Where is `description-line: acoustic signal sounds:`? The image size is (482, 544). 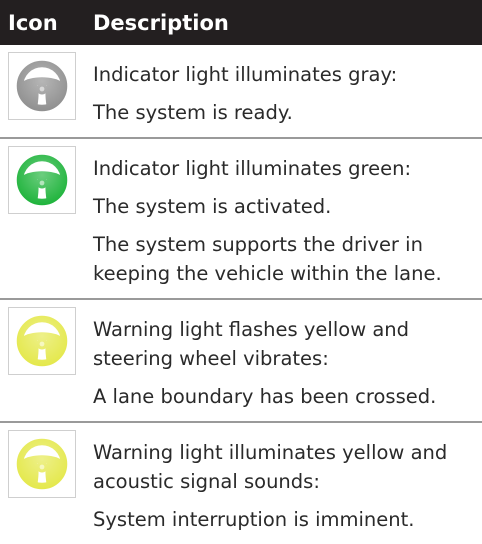 description-line: acoustic signal sounds: is located at coordinates (206, 481).